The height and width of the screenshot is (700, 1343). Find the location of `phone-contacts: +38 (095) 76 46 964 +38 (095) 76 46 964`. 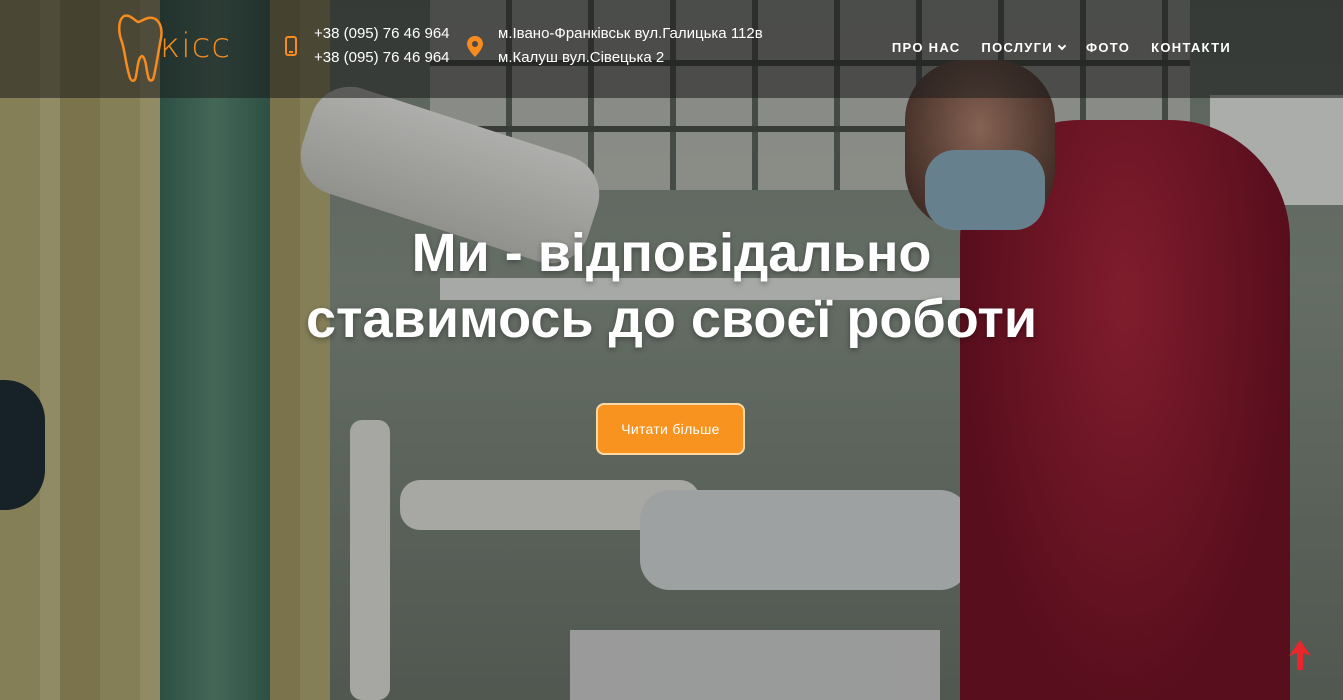

phone-contacts: +38 (095) 76 46 964 +38 (095) 76 46 964 is located at coordinates (366, 45).